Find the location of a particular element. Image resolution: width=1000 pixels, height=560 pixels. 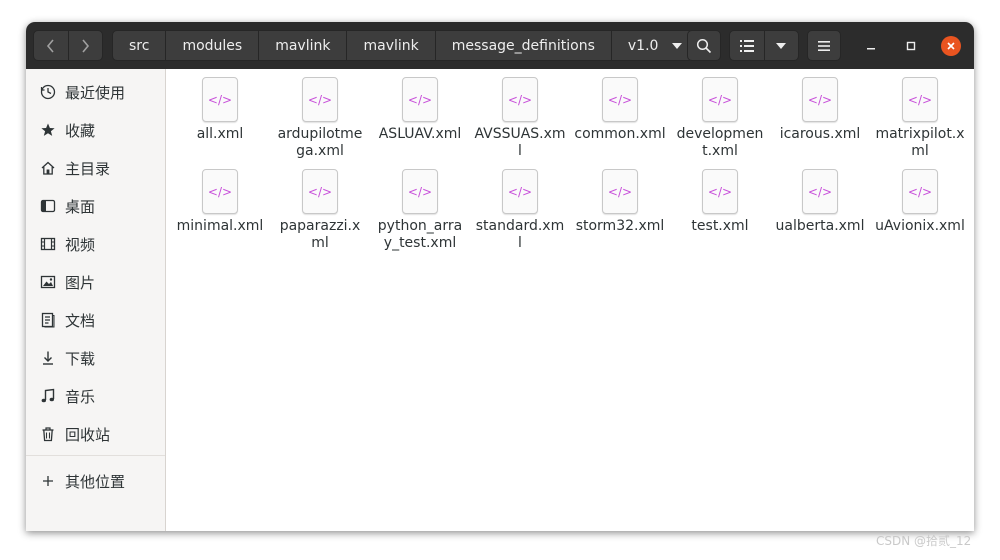

file-item: </> test.xml is located at coordinates (720, 202).